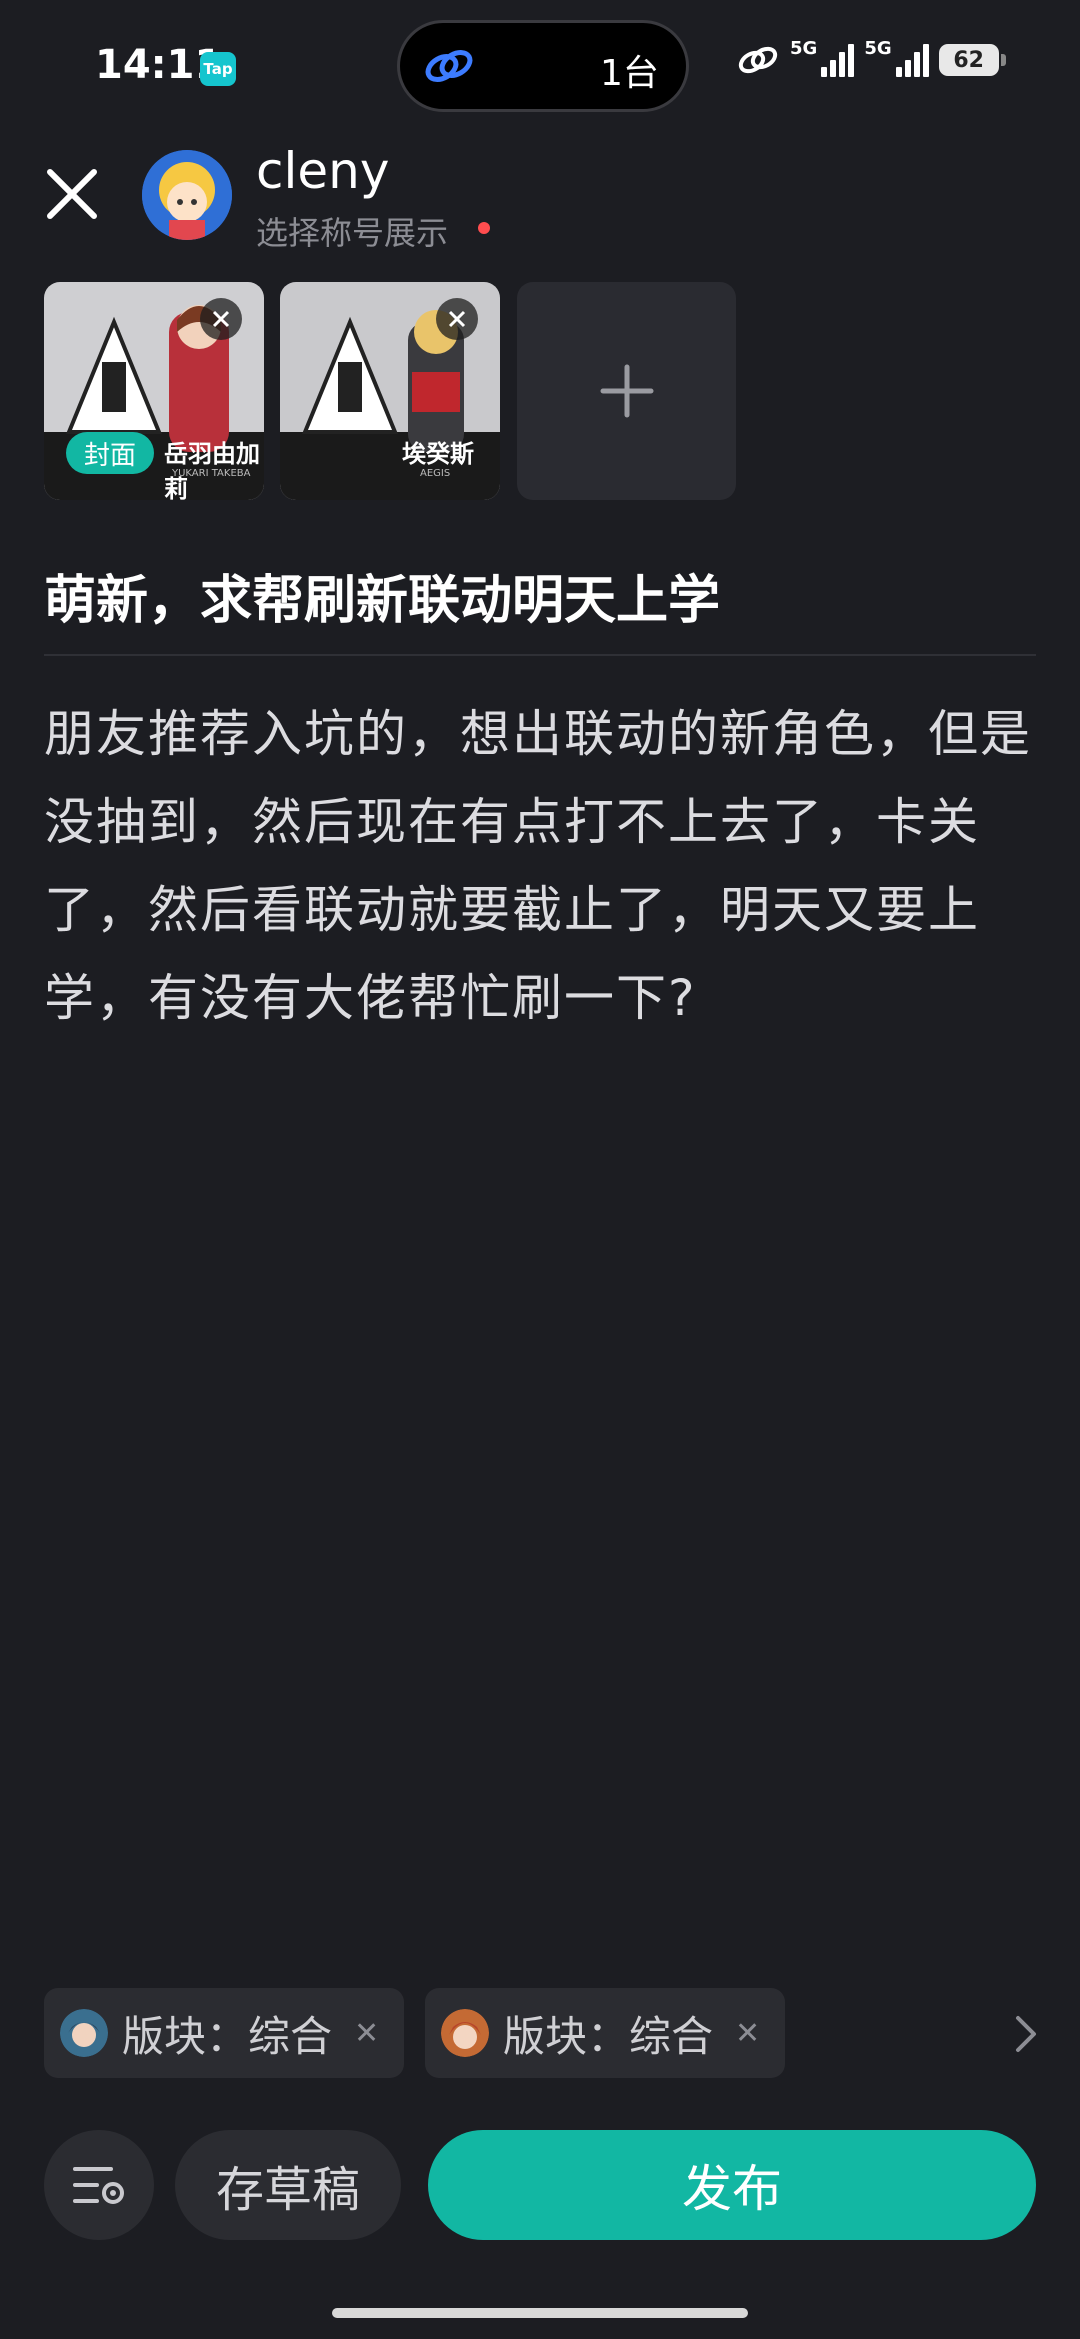 This screenshot has height=2339, width=1080. Describe the element at coordinates (804, 48) in the screenshot. I see `network-type-1: 5G` at that location.